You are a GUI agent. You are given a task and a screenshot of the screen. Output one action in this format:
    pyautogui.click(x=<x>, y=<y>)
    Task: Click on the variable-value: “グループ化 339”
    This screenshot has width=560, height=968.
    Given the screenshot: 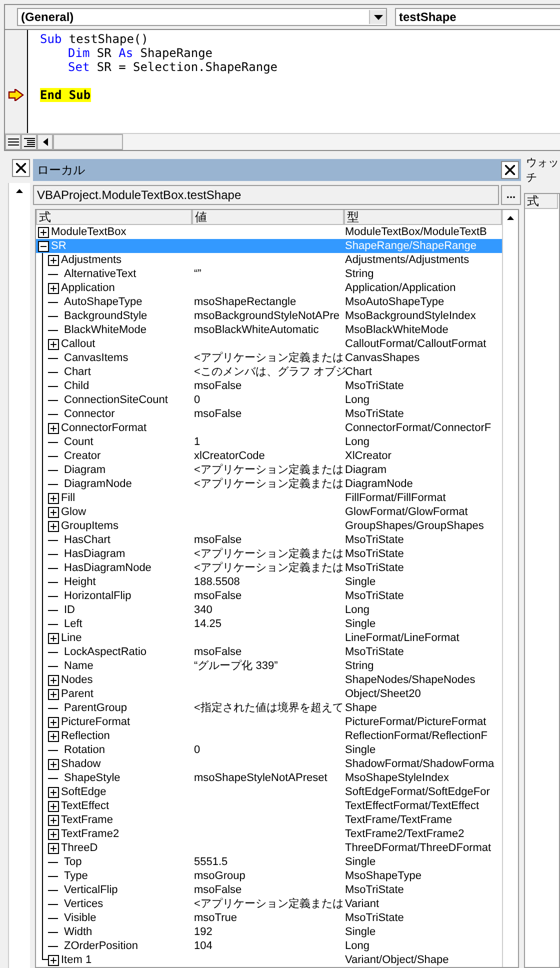 What is the action you would take?
    pyautogui.click(x=236, y=666)
    